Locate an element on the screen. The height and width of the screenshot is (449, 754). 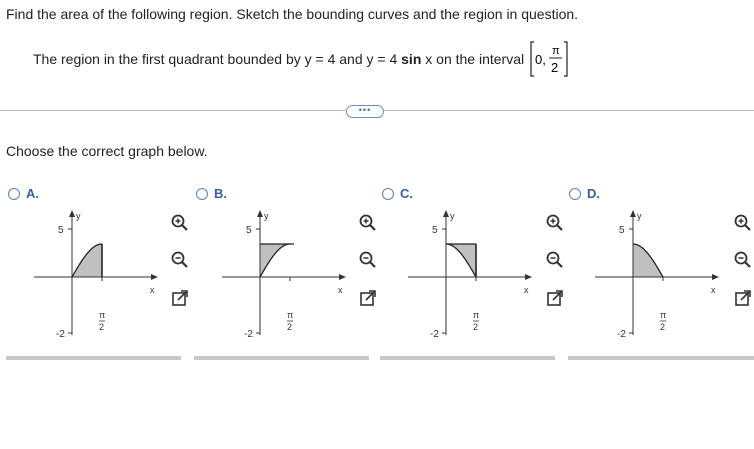
option-d-bar is located at coordinates (661, 358).